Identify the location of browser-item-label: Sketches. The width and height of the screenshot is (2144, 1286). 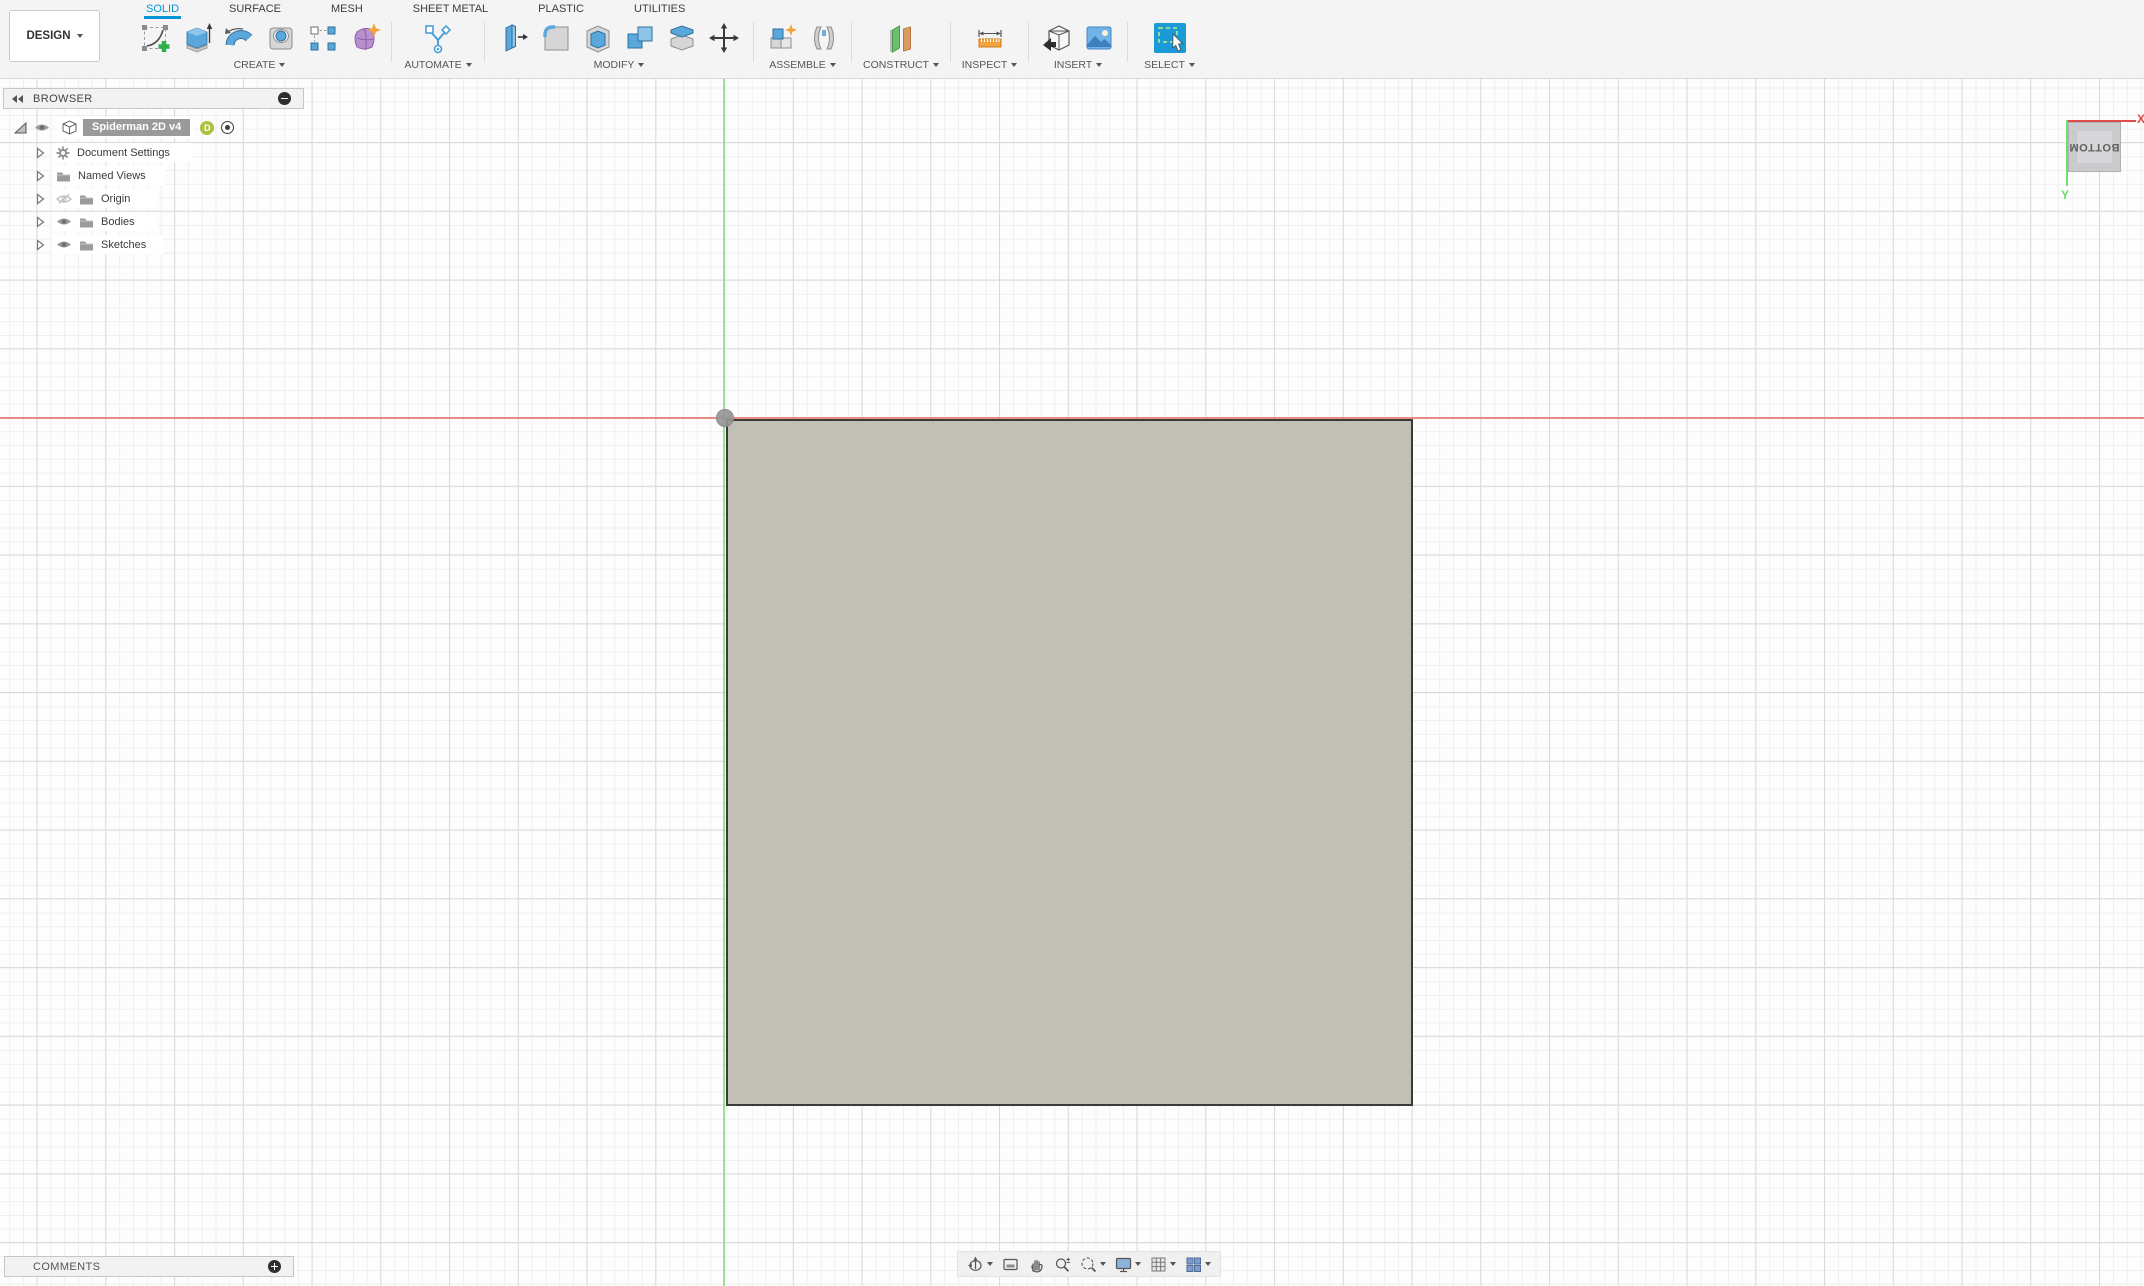
(124, 244).